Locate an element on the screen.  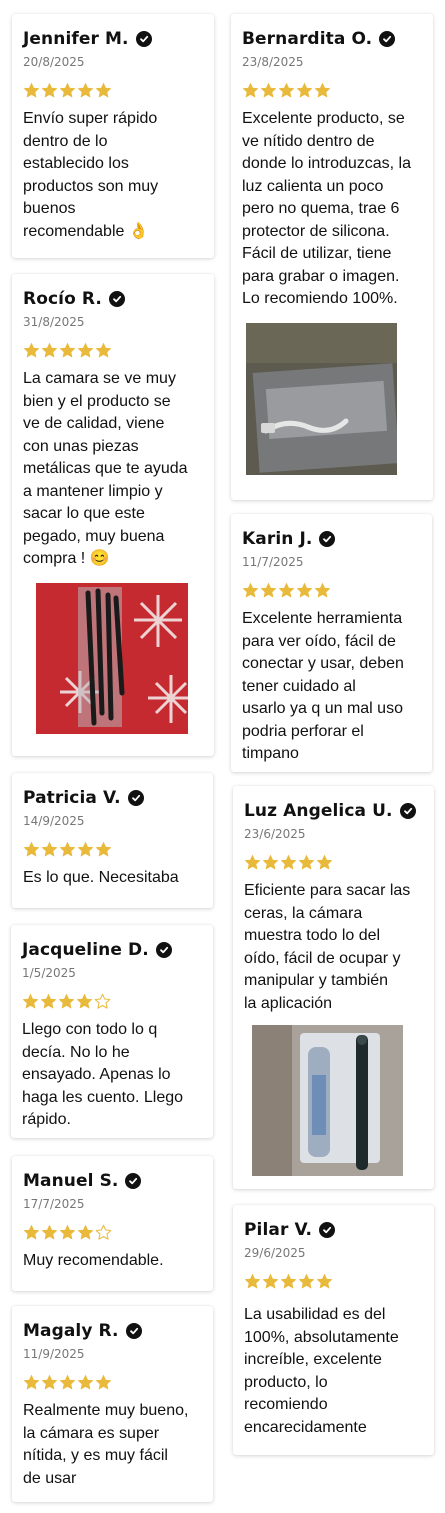
reviewer-name: Jacqueline D. is located at coordinates (85, 950).